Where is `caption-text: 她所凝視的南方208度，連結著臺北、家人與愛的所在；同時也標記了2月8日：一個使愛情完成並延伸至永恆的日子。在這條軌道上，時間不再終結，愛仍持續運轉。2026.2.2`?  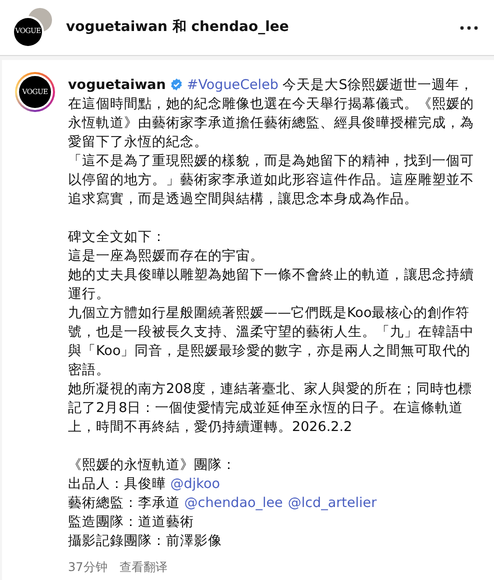
caption-text: 她所凝視的南方208度，連結著臺北、家人與愛的所在；同時也標記了2月8日：一個使愛情完成並延伸至永恆的日子。在這條軌道上，時間不再終結，愛仍持續運轉。2026.2.2 is located at coordinates (270, 408).